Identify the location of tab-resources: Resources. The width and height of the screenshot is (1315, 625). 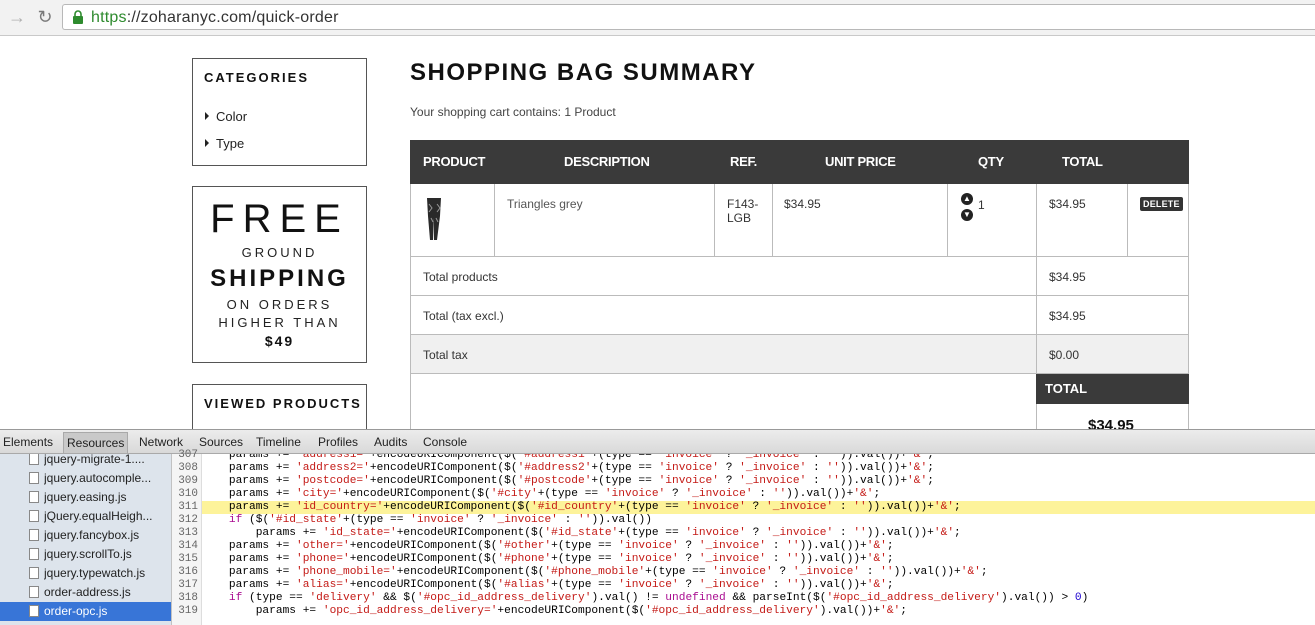
(96, 442).